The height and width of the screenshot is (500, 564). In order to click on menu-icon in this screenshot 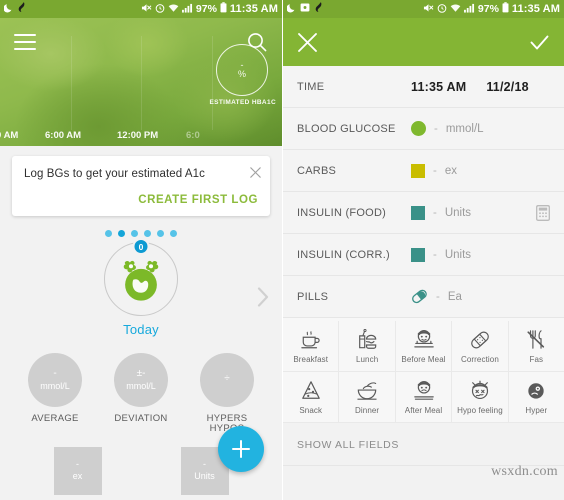, I will do `click(25, 42)`.